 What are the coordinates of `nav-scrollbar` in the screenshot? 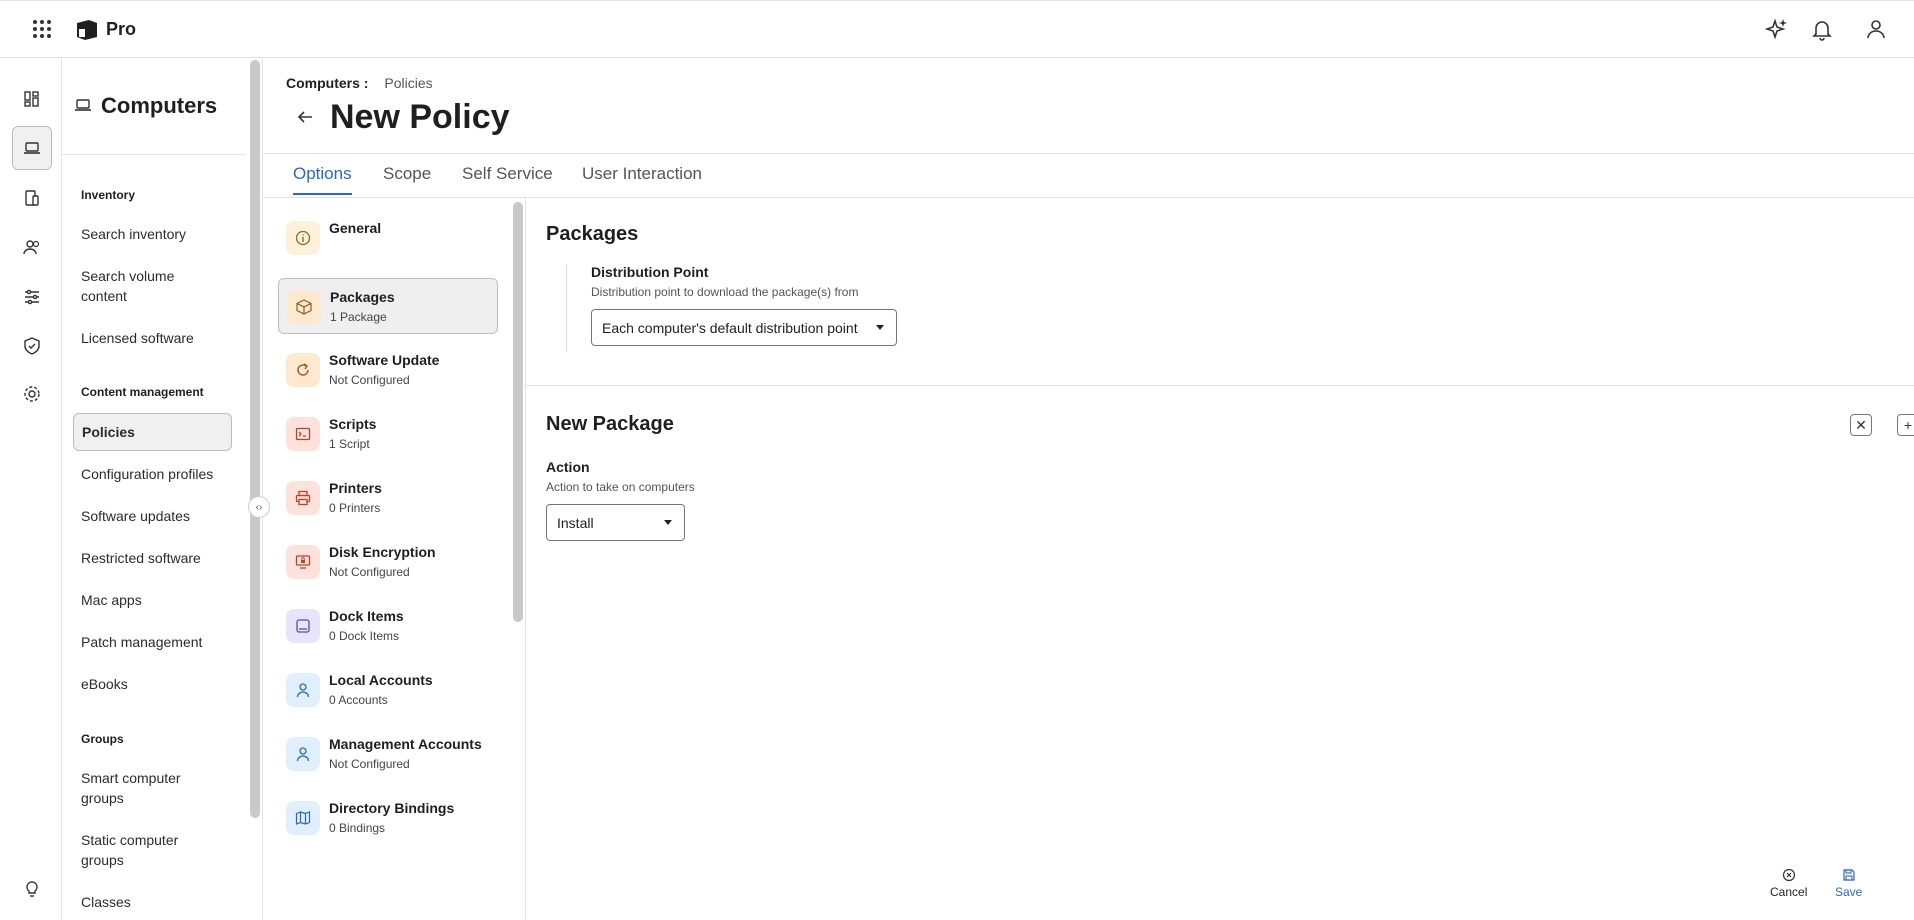 It's located at (255, 489).